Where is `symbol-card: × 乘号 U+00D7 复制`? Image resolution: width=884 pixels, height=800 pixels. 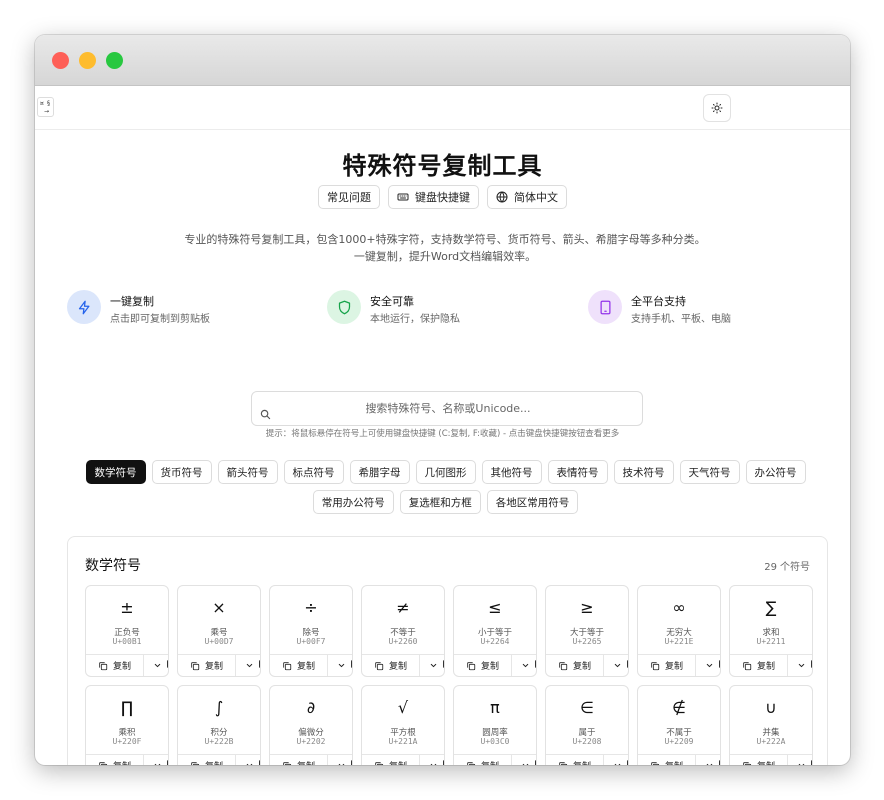
symbol-card: × 乘号 U+00D7 复制 is located at coordinates (219, 631).